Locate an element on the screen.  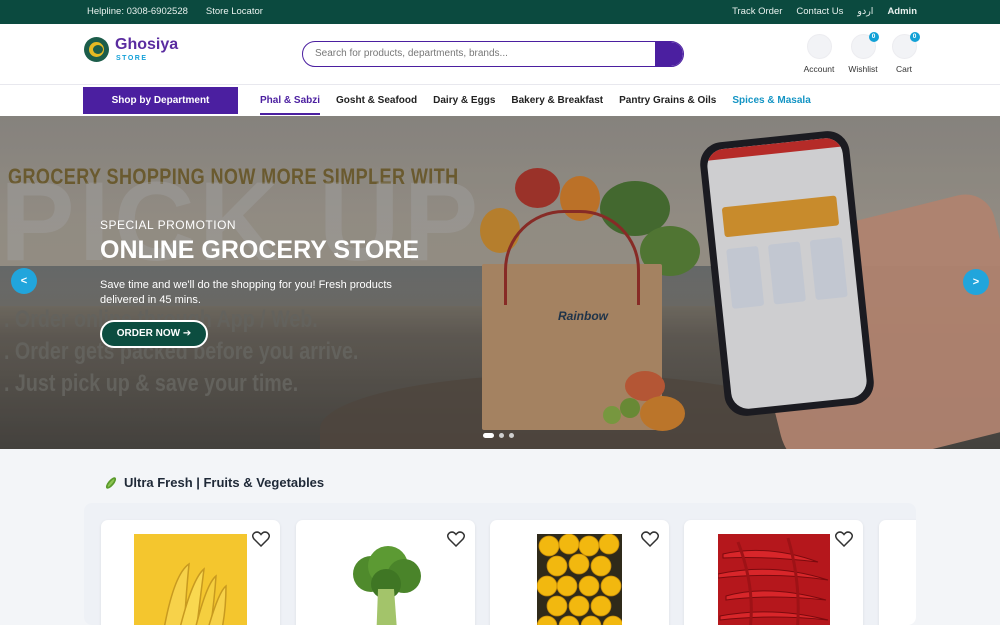
nav-dairy-eggs: Dairy & Eggs is located at coordinates (464, 100).